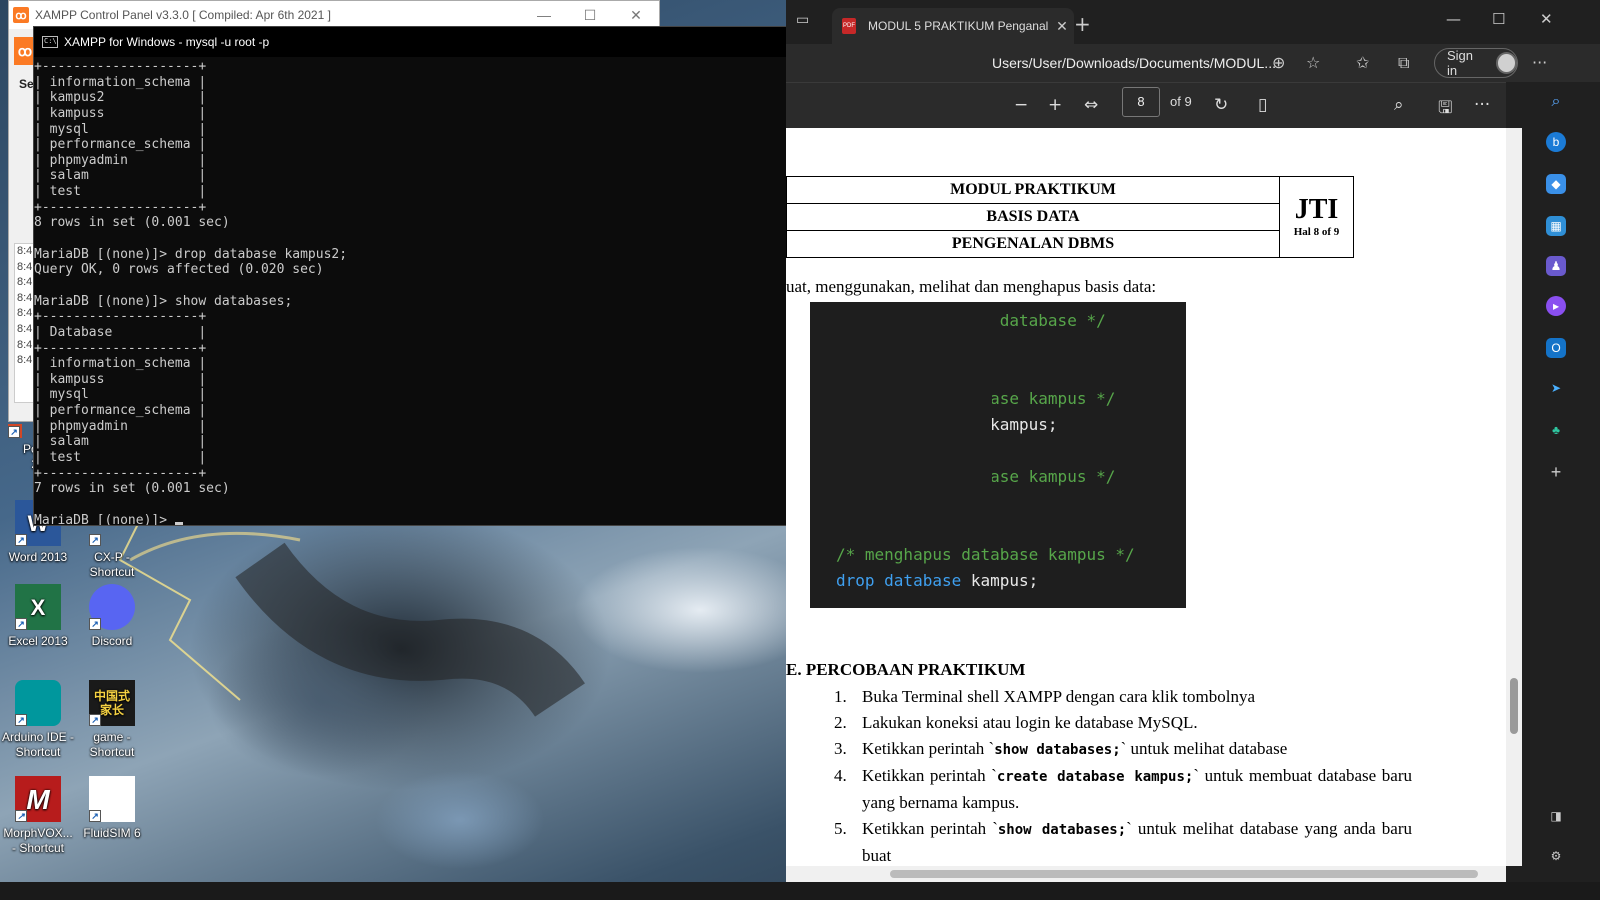  I want to click on sign-in-button: Sign in, so click(1476, 63).